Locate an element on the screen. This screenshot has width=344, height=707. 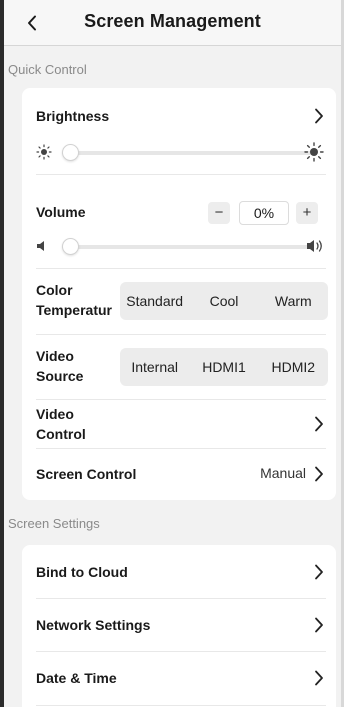
settings-item-label: Date & Time is located at coordinates (76, 678).